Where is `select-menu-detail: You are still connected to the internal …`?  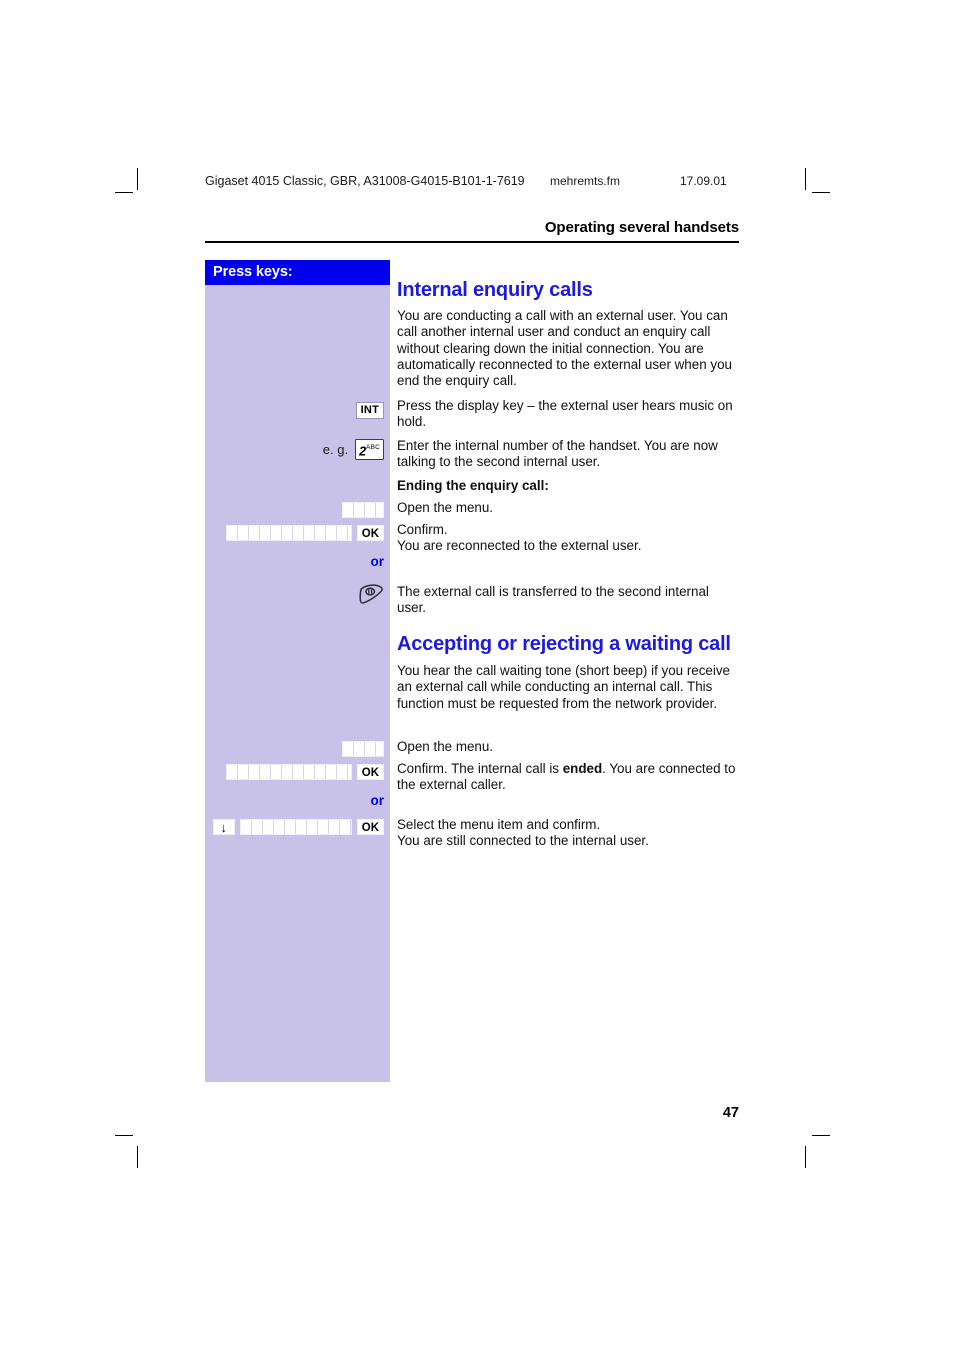 select-menu-detail: You are still connected to the internal … is located at coordinates (523, 841).